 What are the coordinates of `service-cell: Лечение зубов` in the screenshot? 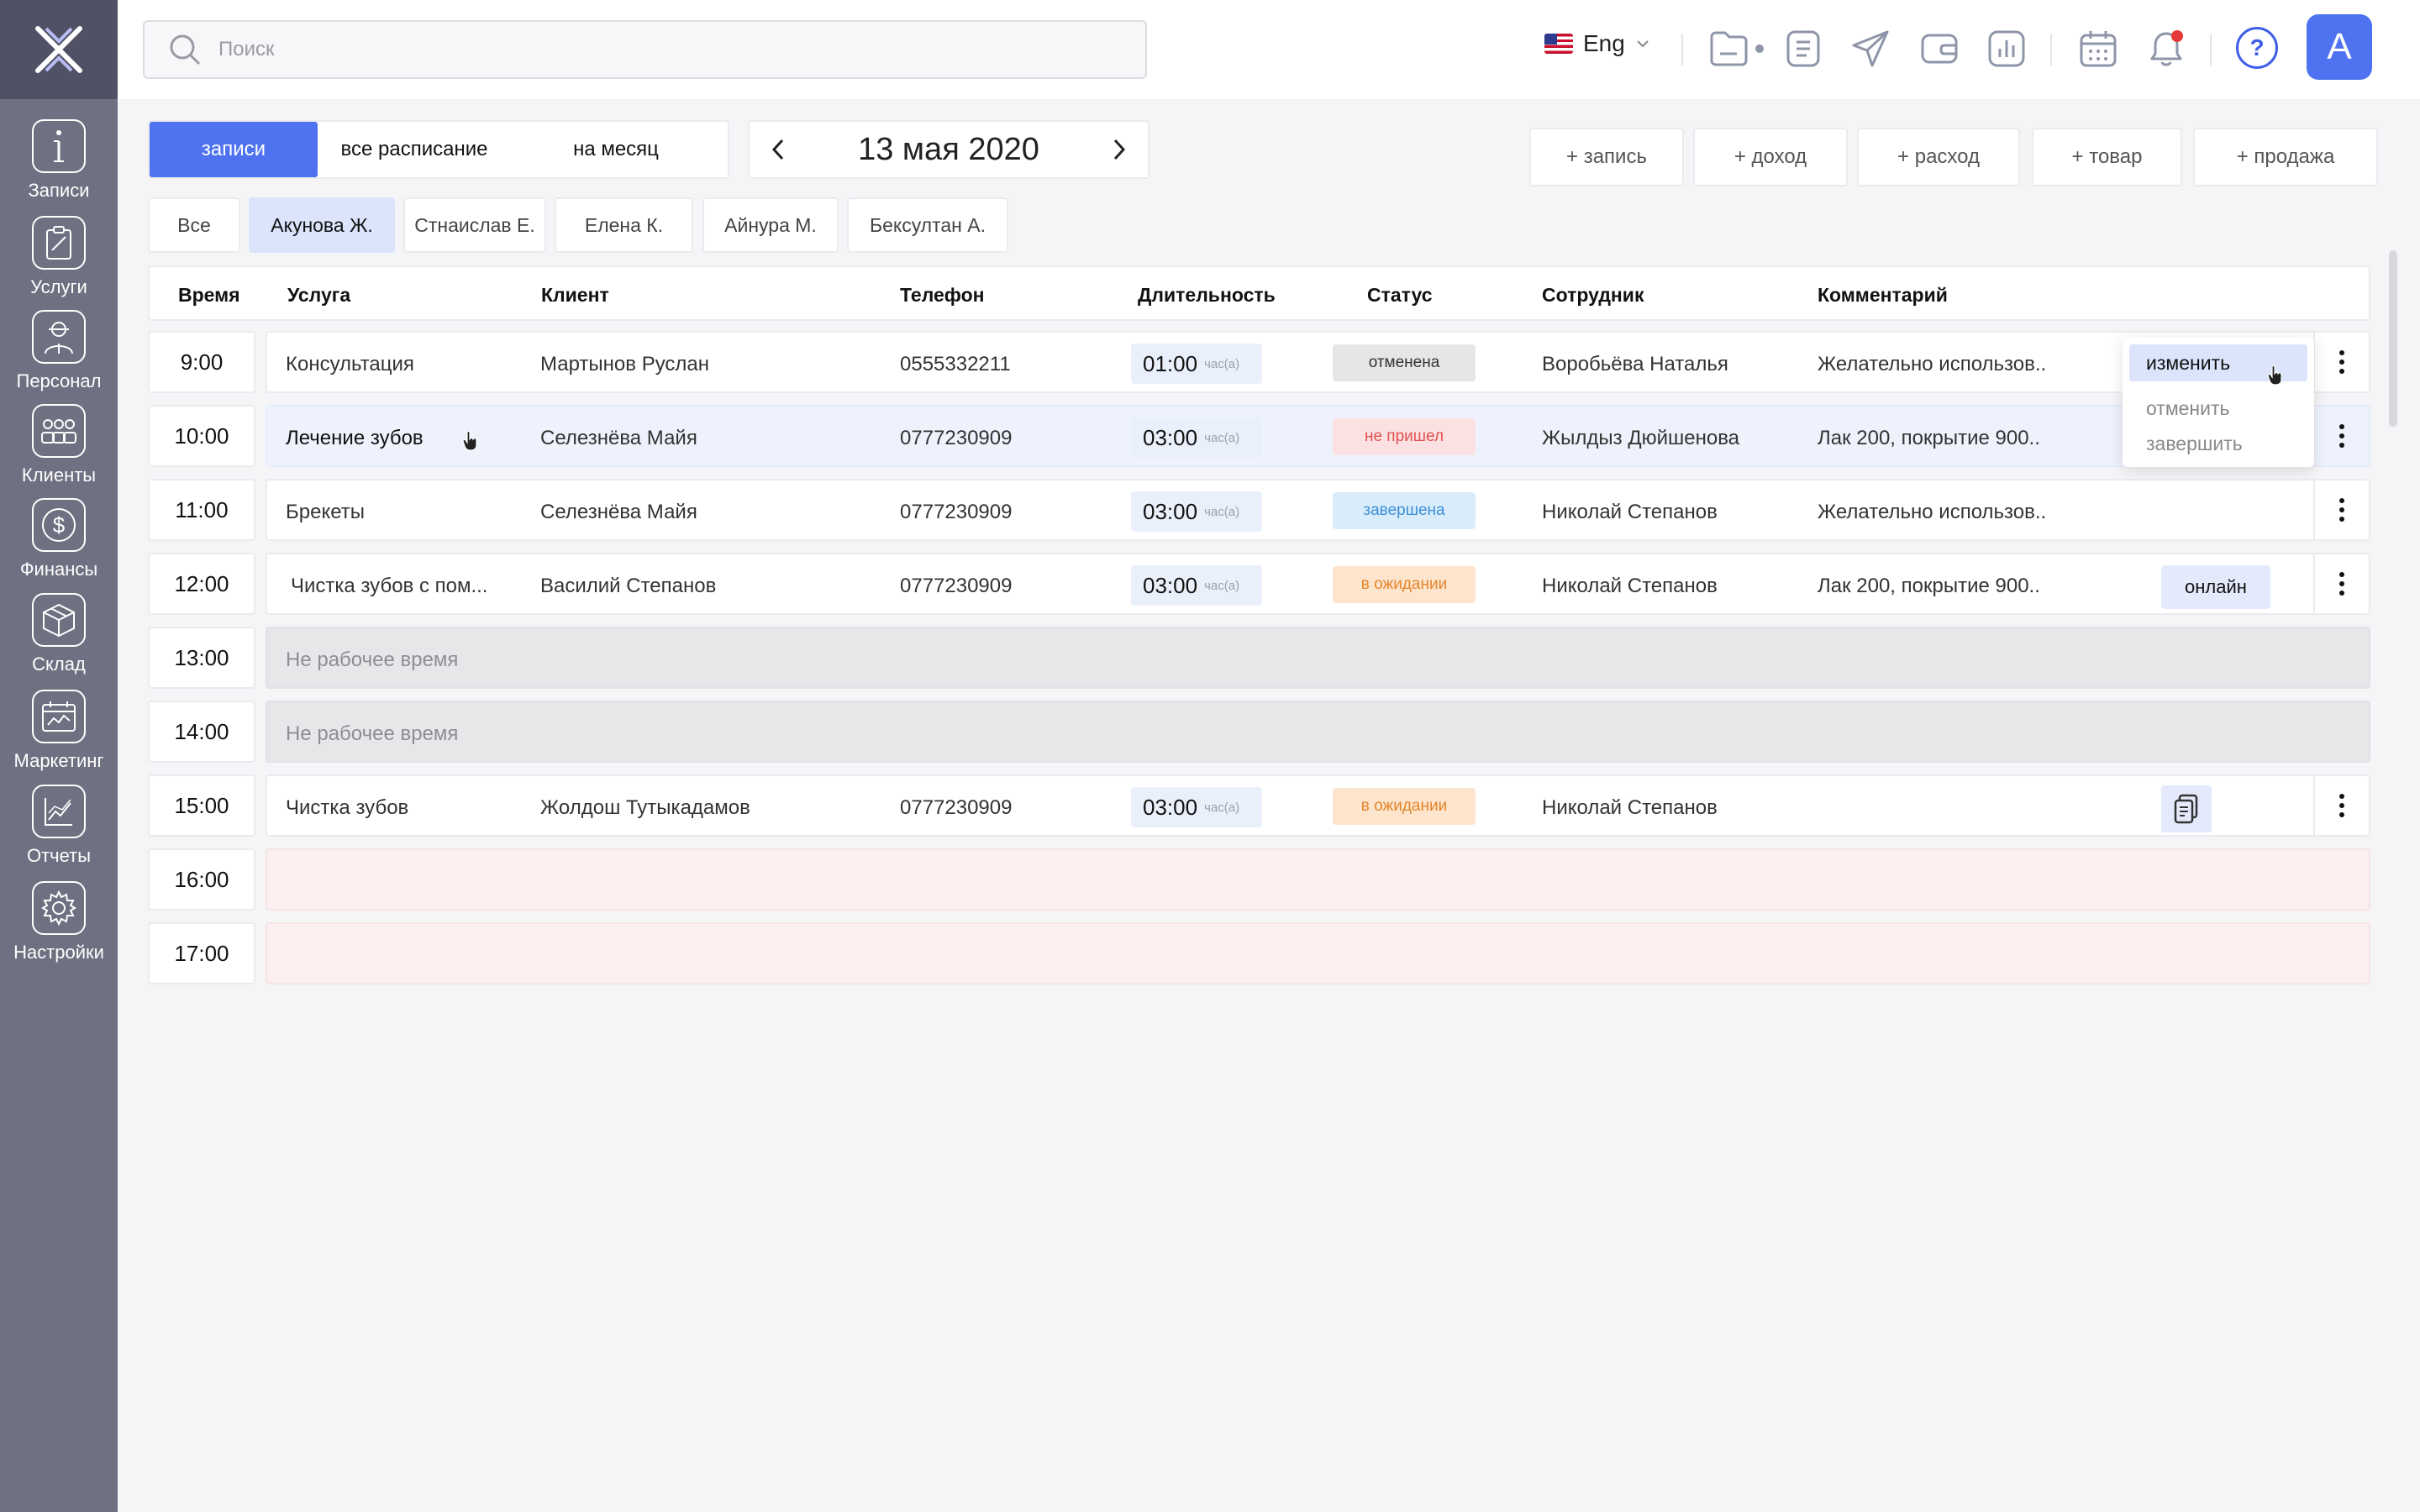 It's located at (355, 438).